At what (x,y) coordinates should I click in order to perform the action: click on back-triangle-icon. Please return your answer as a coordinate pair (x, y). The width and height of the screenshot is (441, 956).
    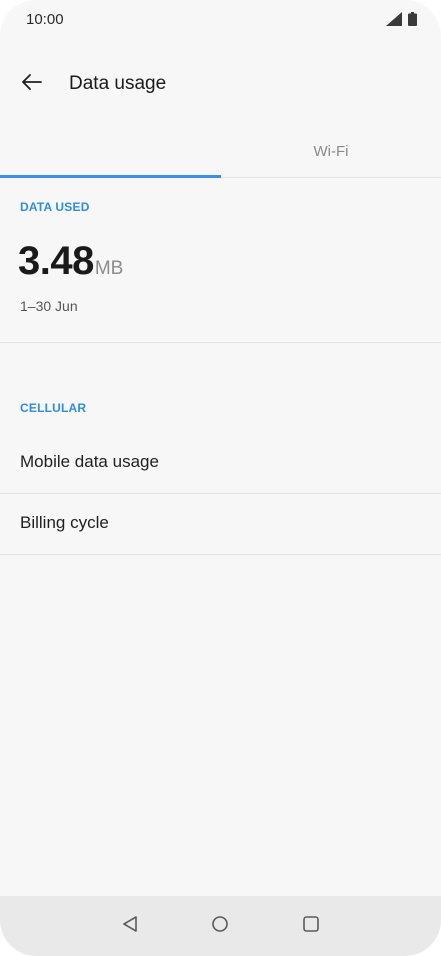
    Looking at the image, I should click on (130, 926).